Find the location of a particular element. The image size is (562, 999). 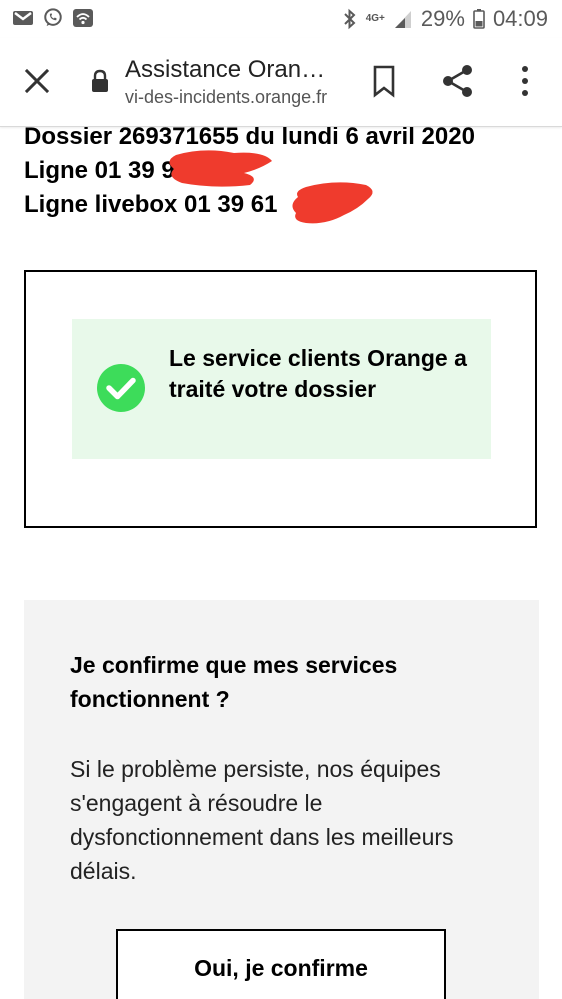

gmail-icon is located at coordinates (23, 18).